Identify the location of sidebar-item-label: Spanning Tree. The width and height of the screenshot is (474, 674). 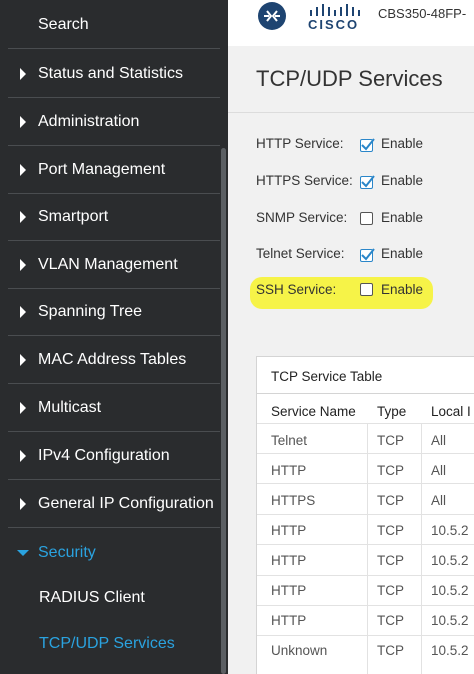
(90, 311).